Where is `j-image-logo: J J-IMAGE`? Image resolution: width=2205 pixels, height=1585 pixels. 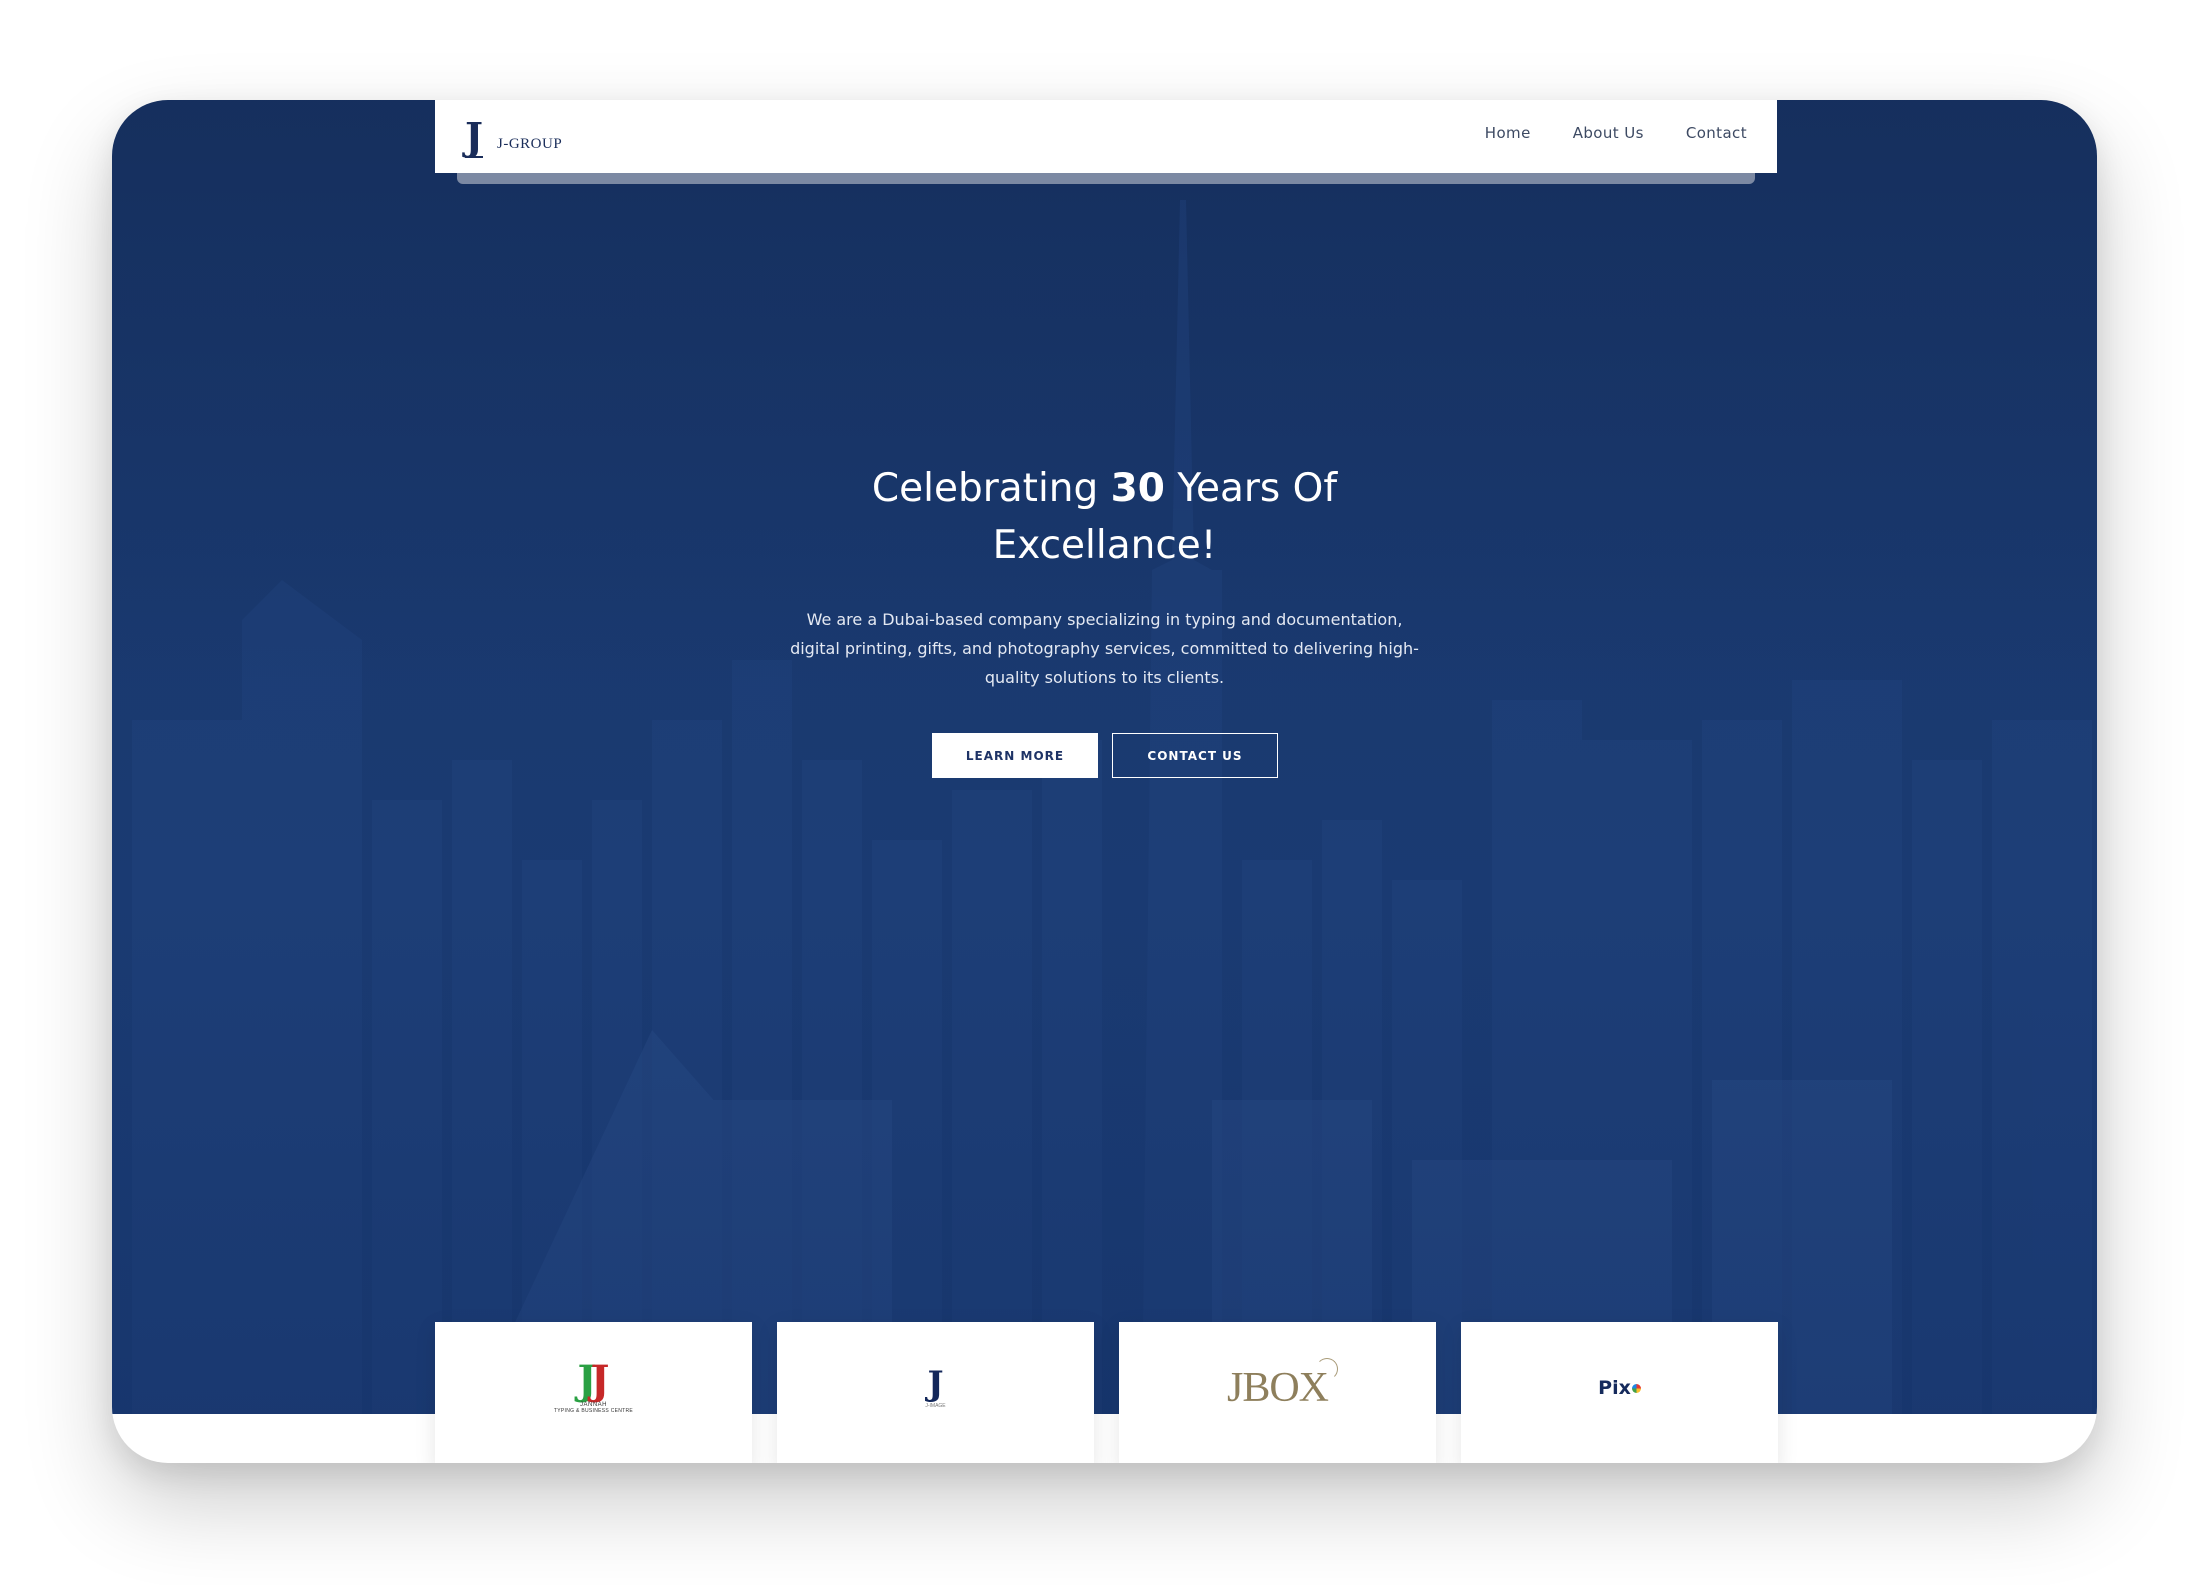
j-image-logo: J J-IMAGE is located at coordinates (935, 1388).